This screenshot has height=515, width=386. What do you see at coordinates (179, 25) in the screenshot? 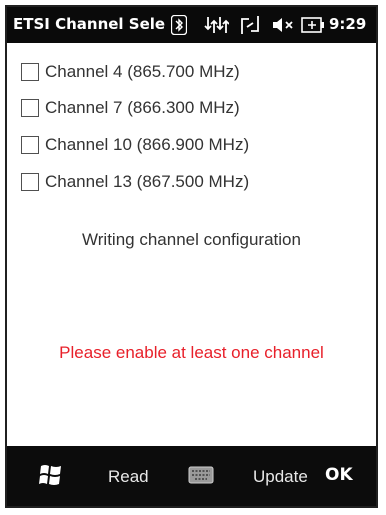
I see `bluetooth-icon` at bounding box center [179, 25].